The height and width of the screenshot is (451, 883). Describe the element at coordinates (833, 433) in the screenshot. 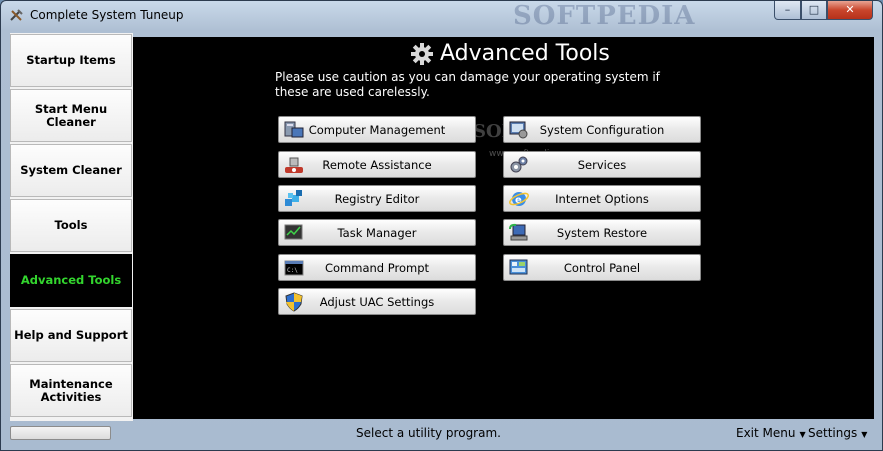

I see `settings-label: Settings` at that location.